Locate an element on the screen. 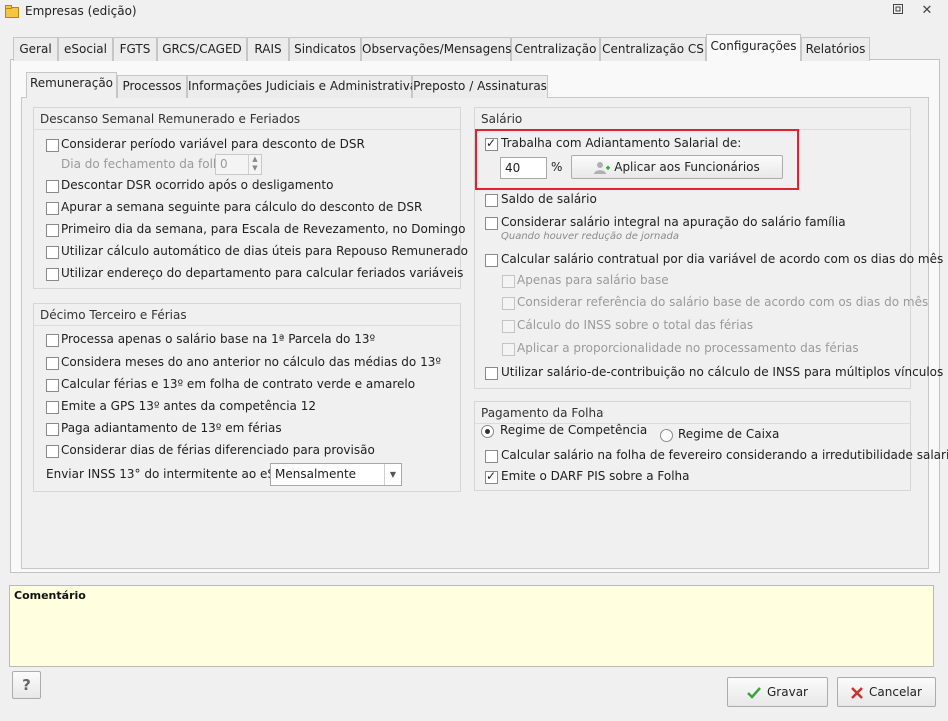 This screenshot has width=948, height=721. apenas-base-label: Apenas para salário base is located at coordinates (593, 280).